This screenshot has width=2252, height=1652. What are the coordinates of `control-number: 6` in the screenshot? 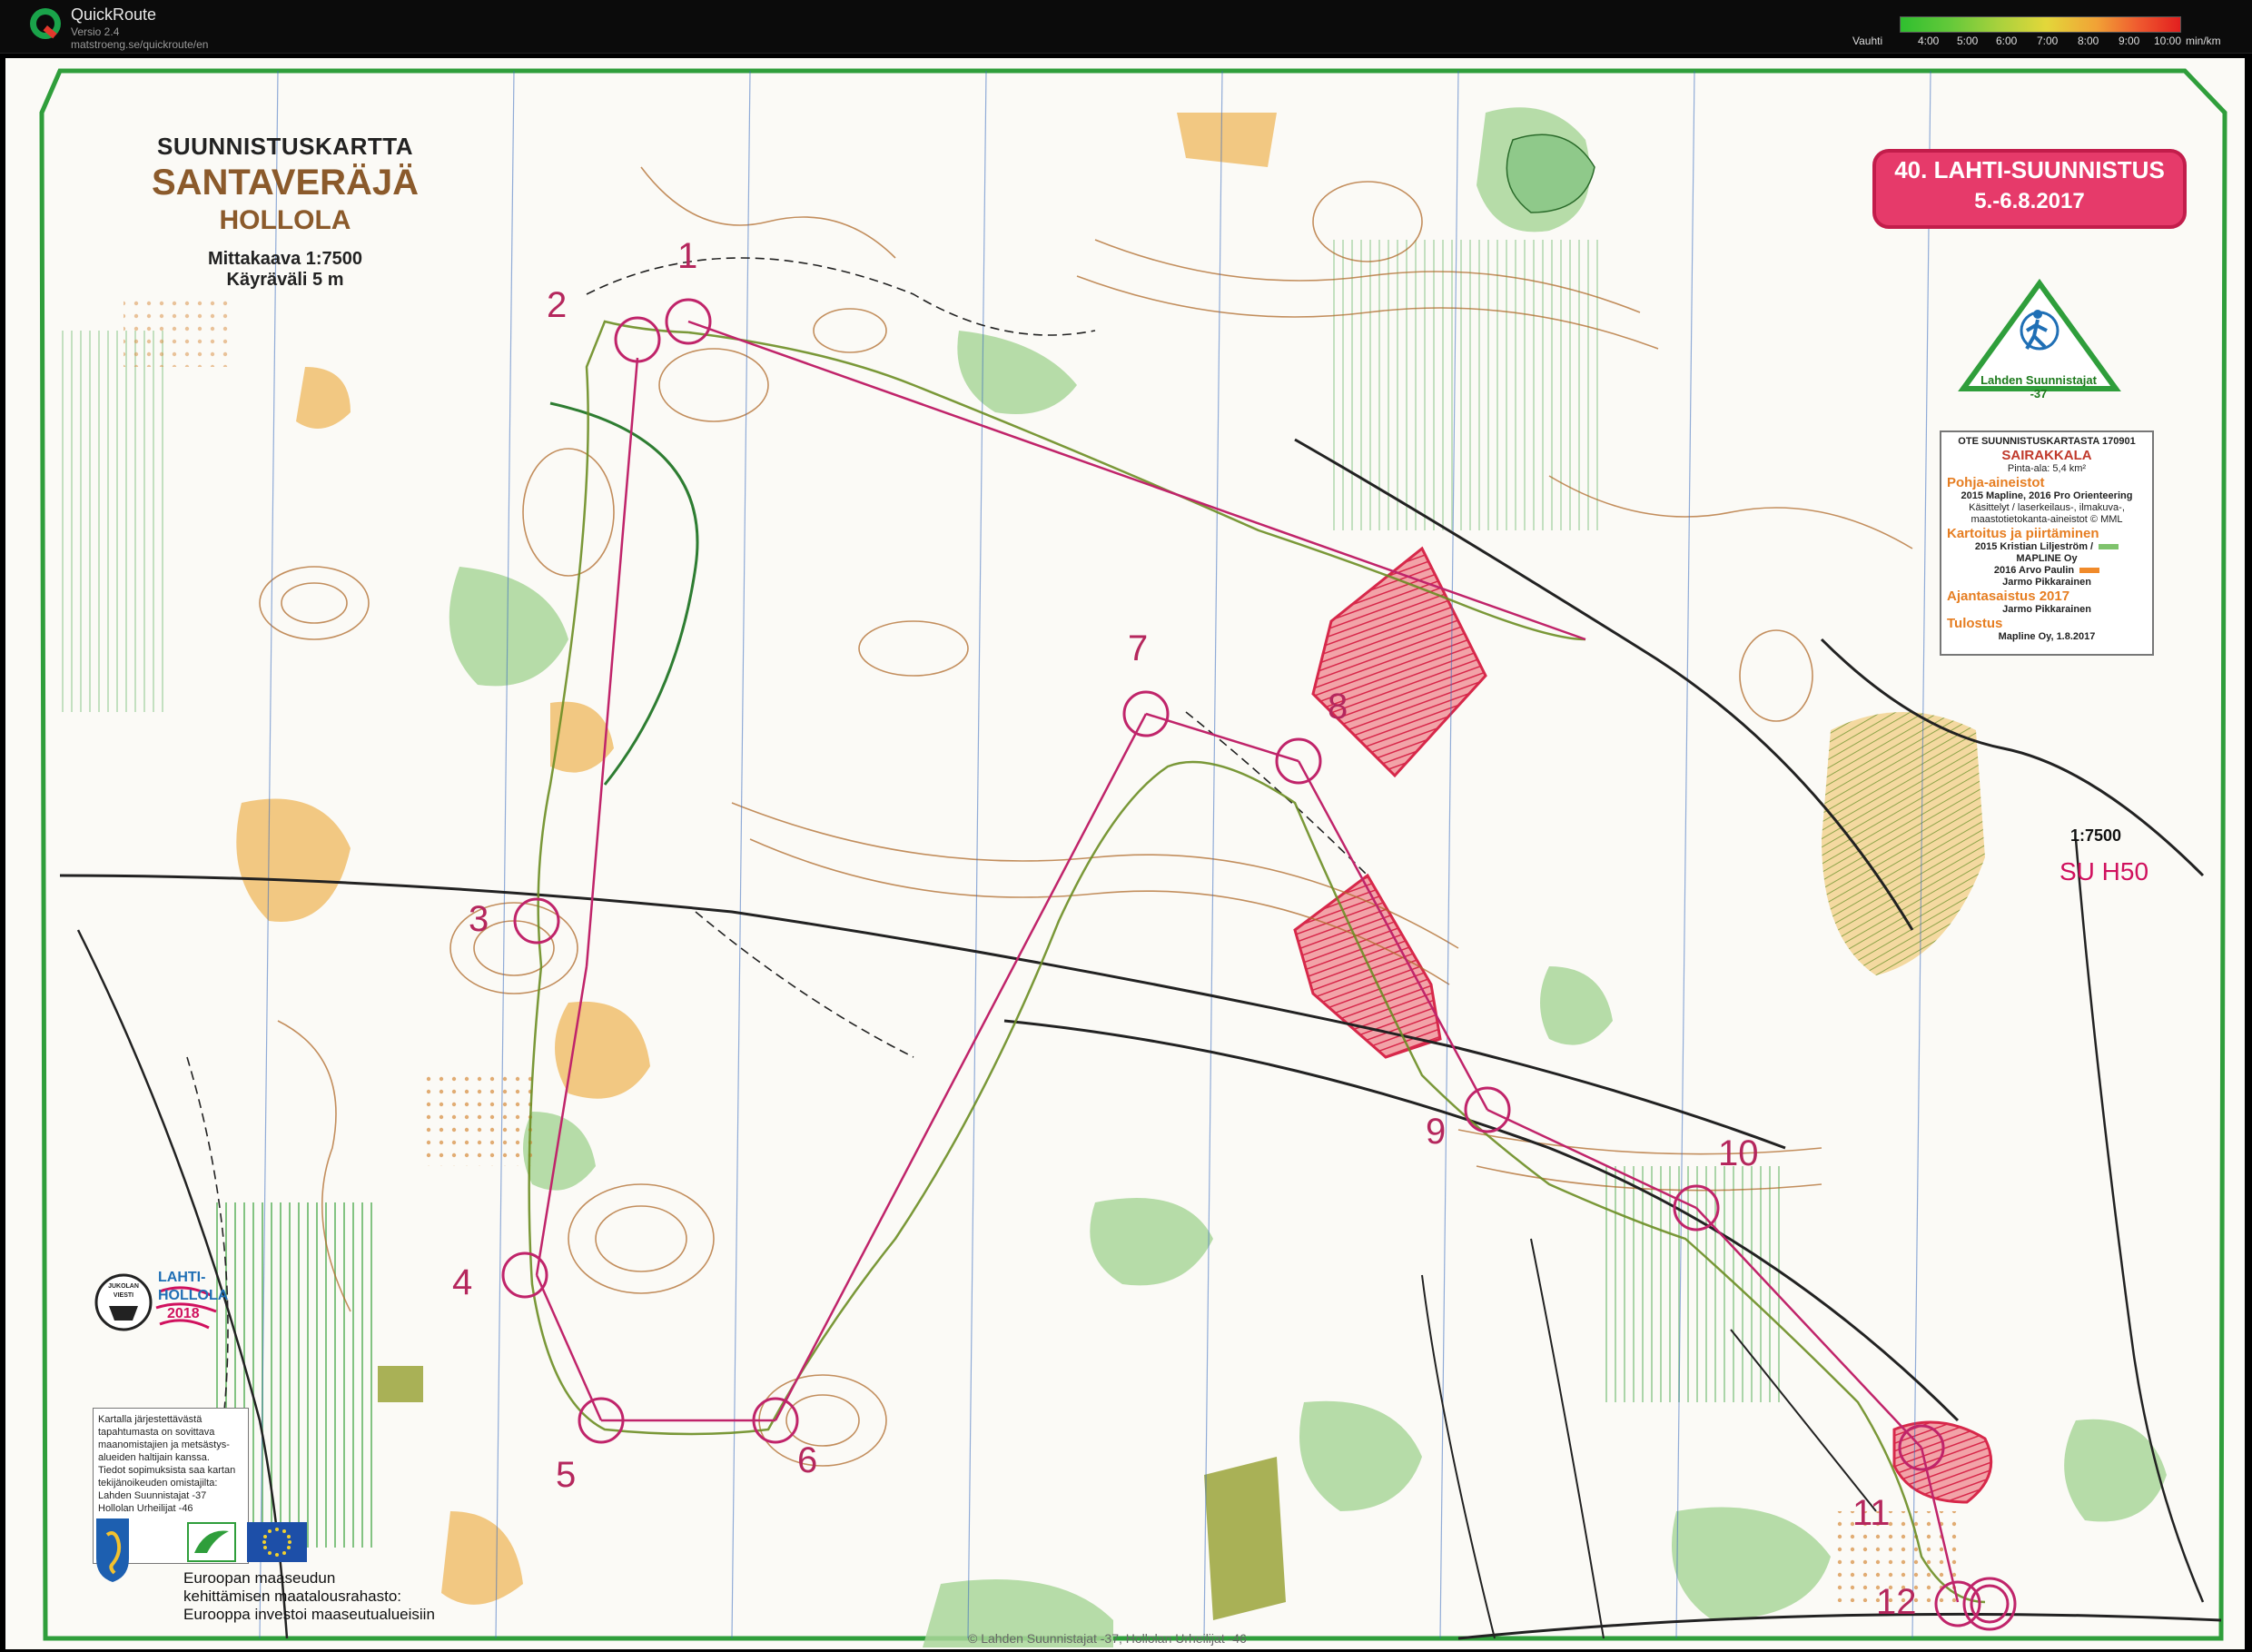 It's located at (807, 1460).